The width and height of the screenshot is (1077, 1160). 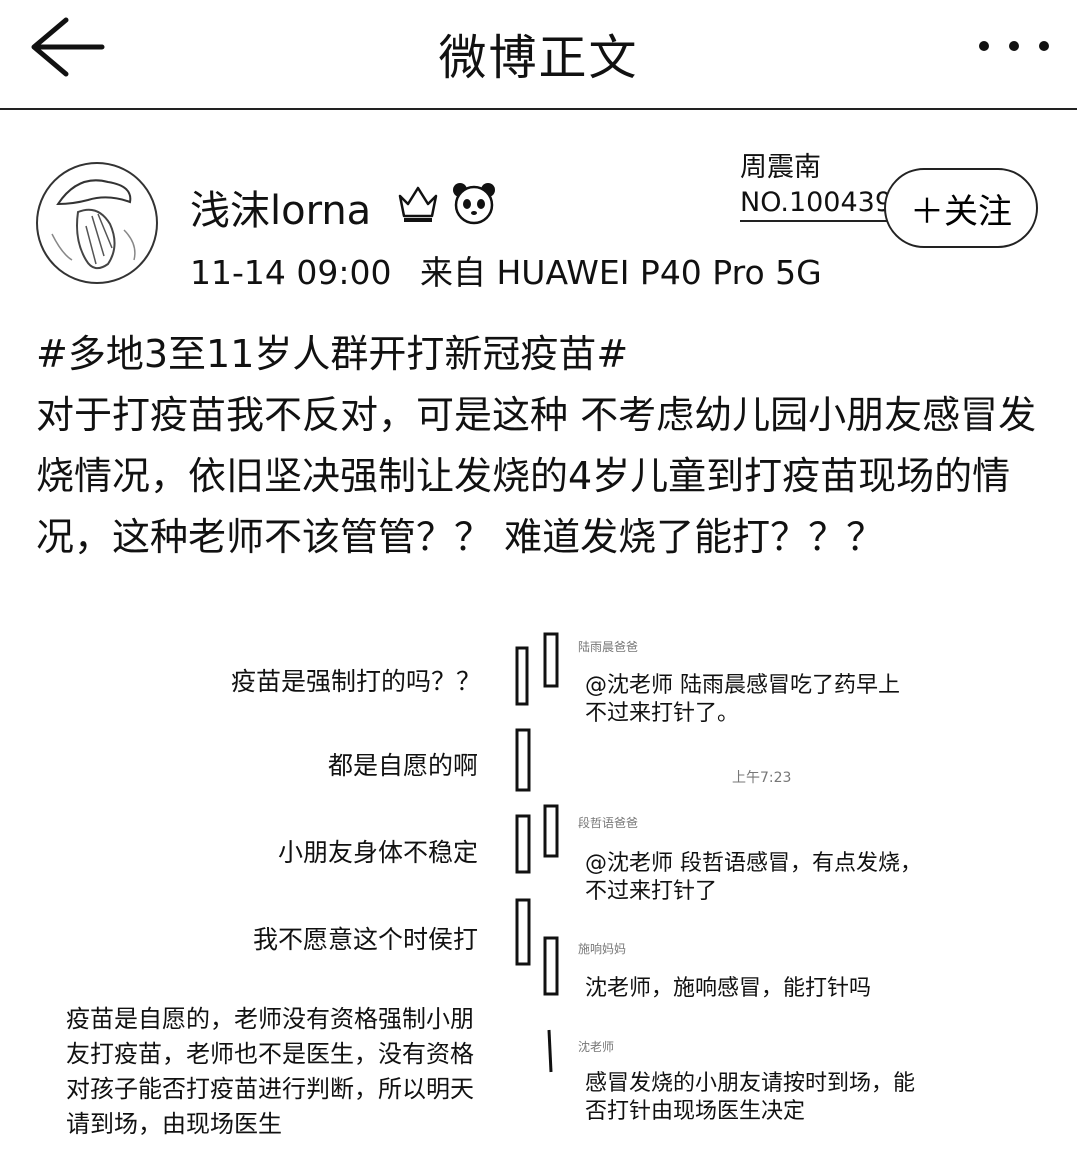 I want to click on right-sender-4: 沈老师, so click(x=596, y=1047).